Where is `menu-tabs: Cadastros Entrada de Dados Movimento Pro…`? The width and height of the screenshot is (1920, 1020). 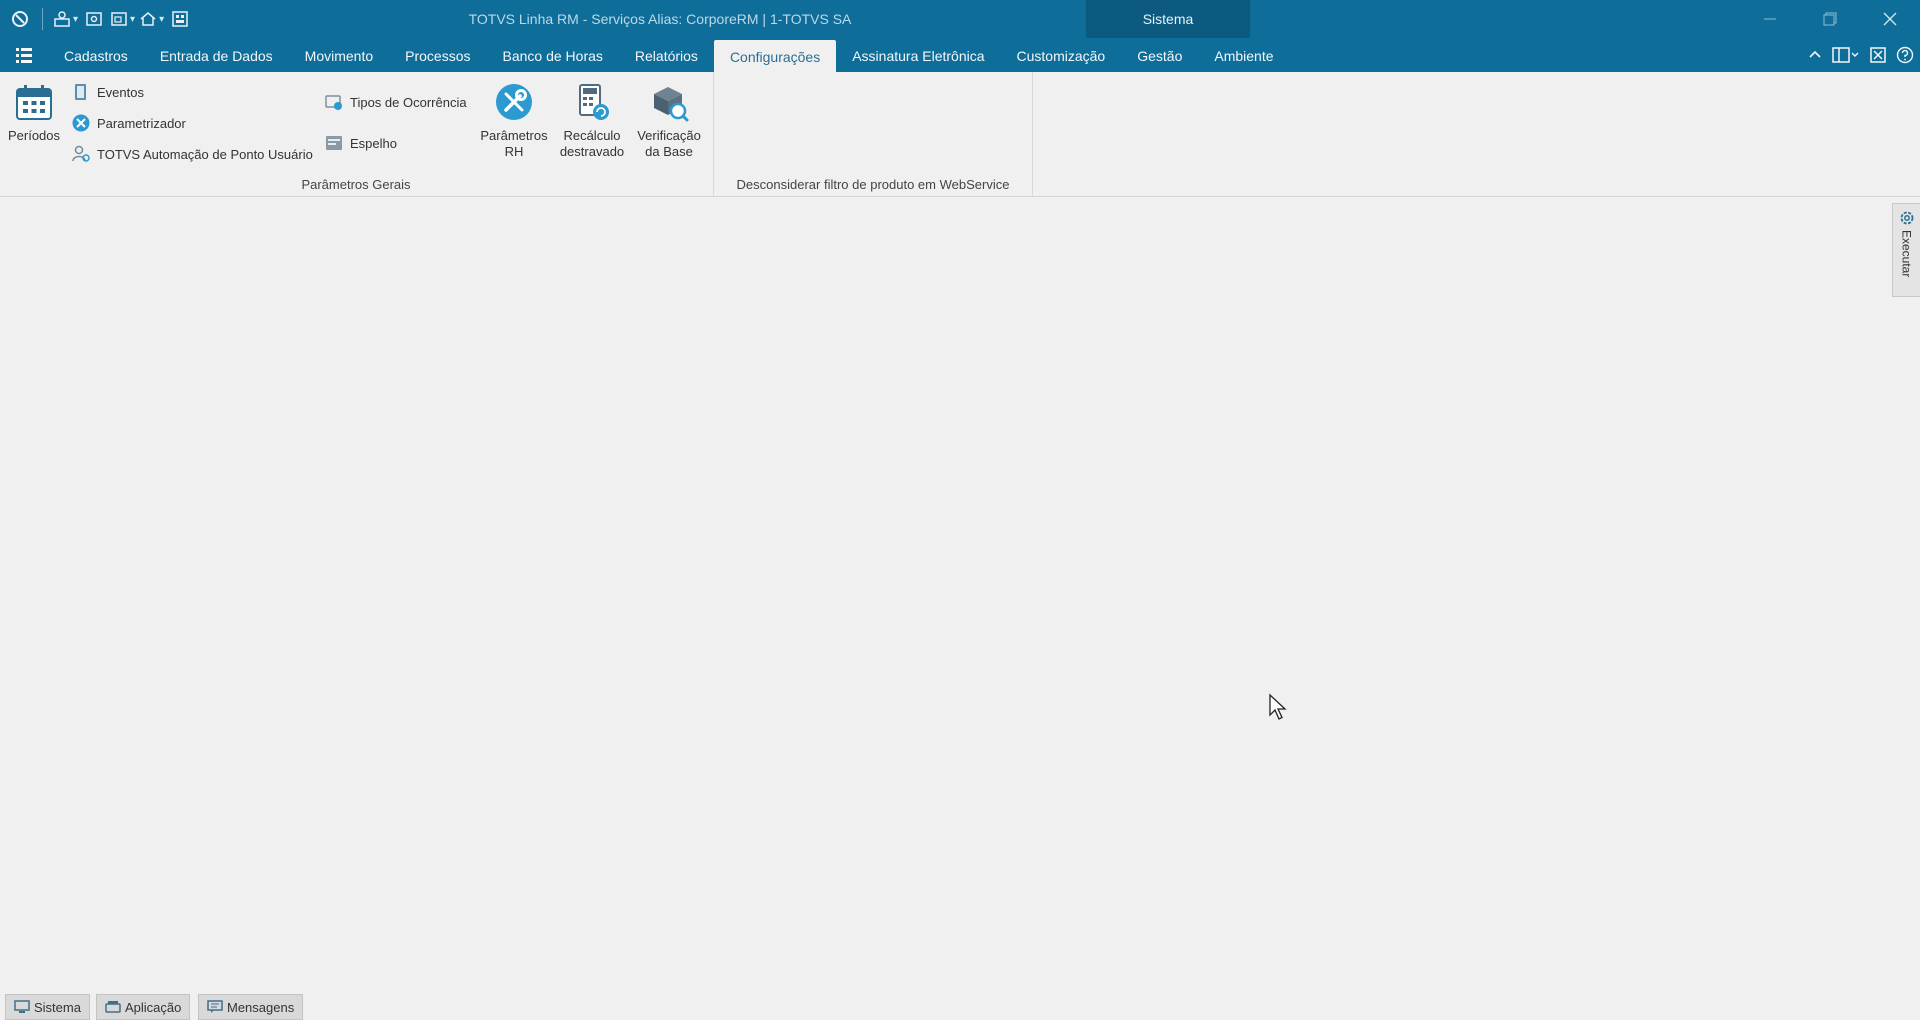 menu-tabs: Cadastros Entrada de Dados Movimento Pro… is located at coordinates (669, 55).